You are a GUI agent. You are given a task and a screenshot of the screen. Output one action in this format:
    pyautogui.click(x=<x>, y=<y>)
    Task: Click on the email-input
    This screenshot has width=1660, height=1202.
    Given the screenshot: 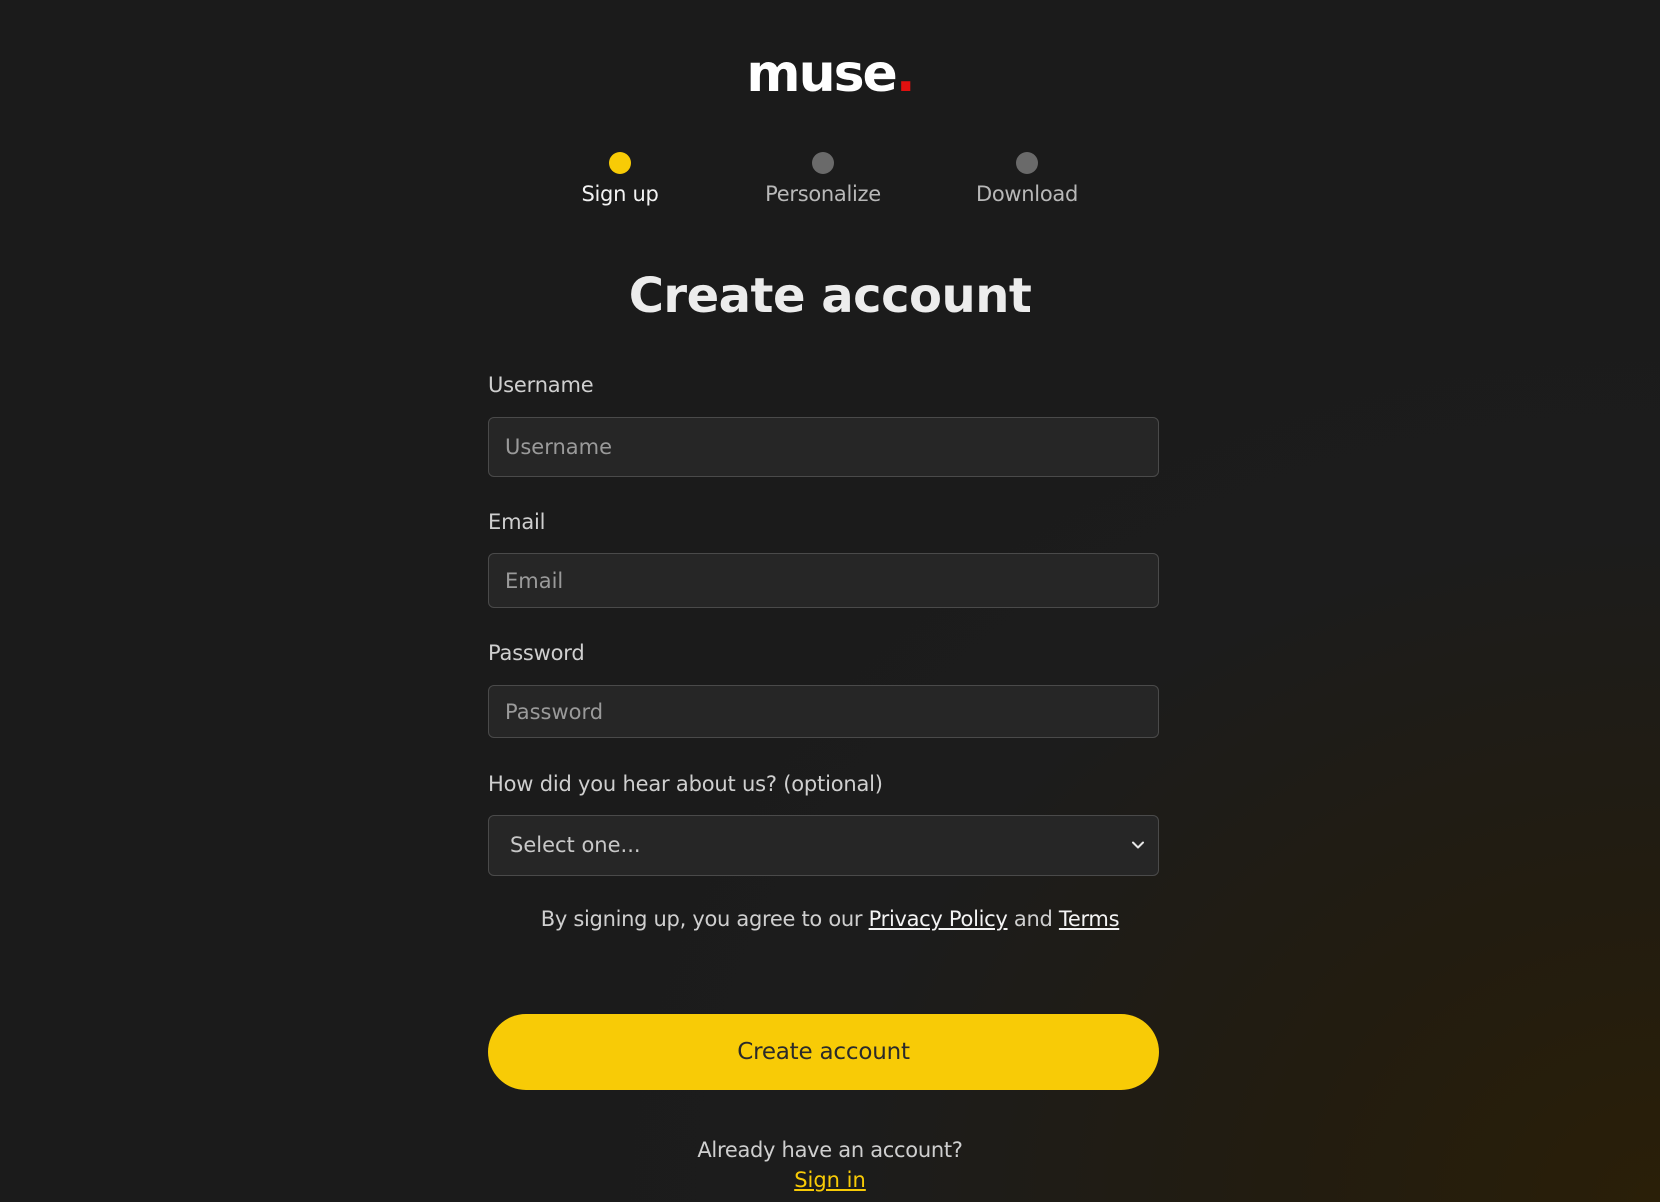 What is the action you would take?
    pyautogui.click(x=823, y=580)
    